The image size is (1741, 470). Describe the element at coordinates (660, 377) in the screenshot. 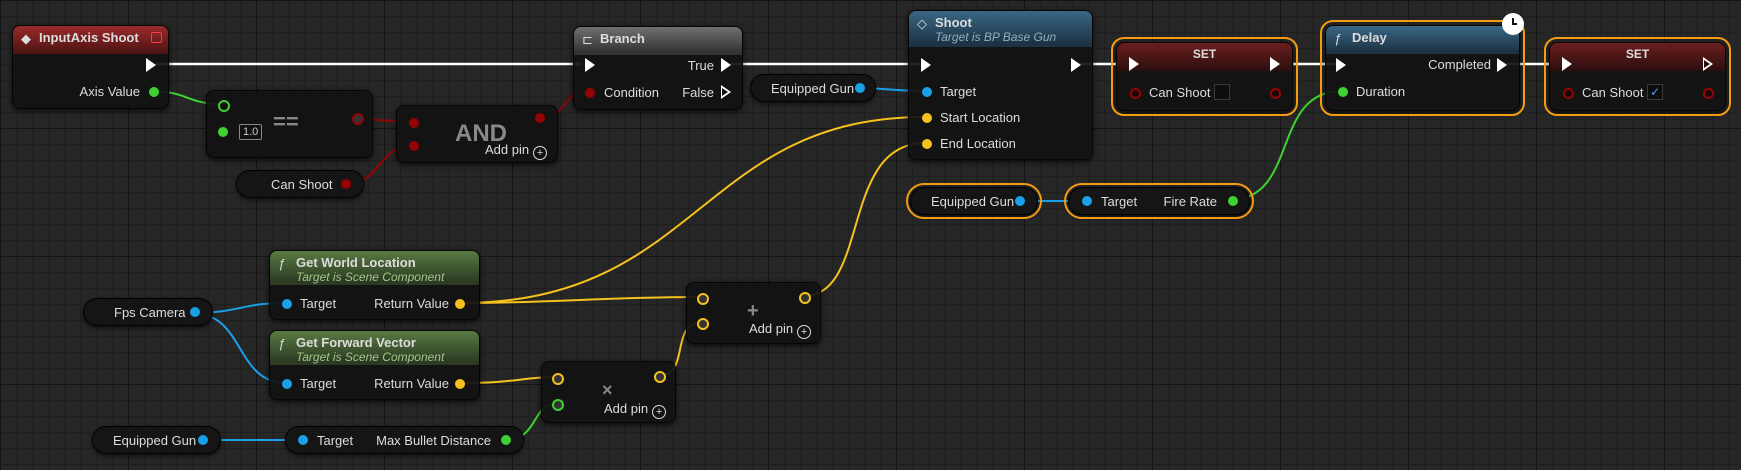

I see `mult-output-pin` at that location.